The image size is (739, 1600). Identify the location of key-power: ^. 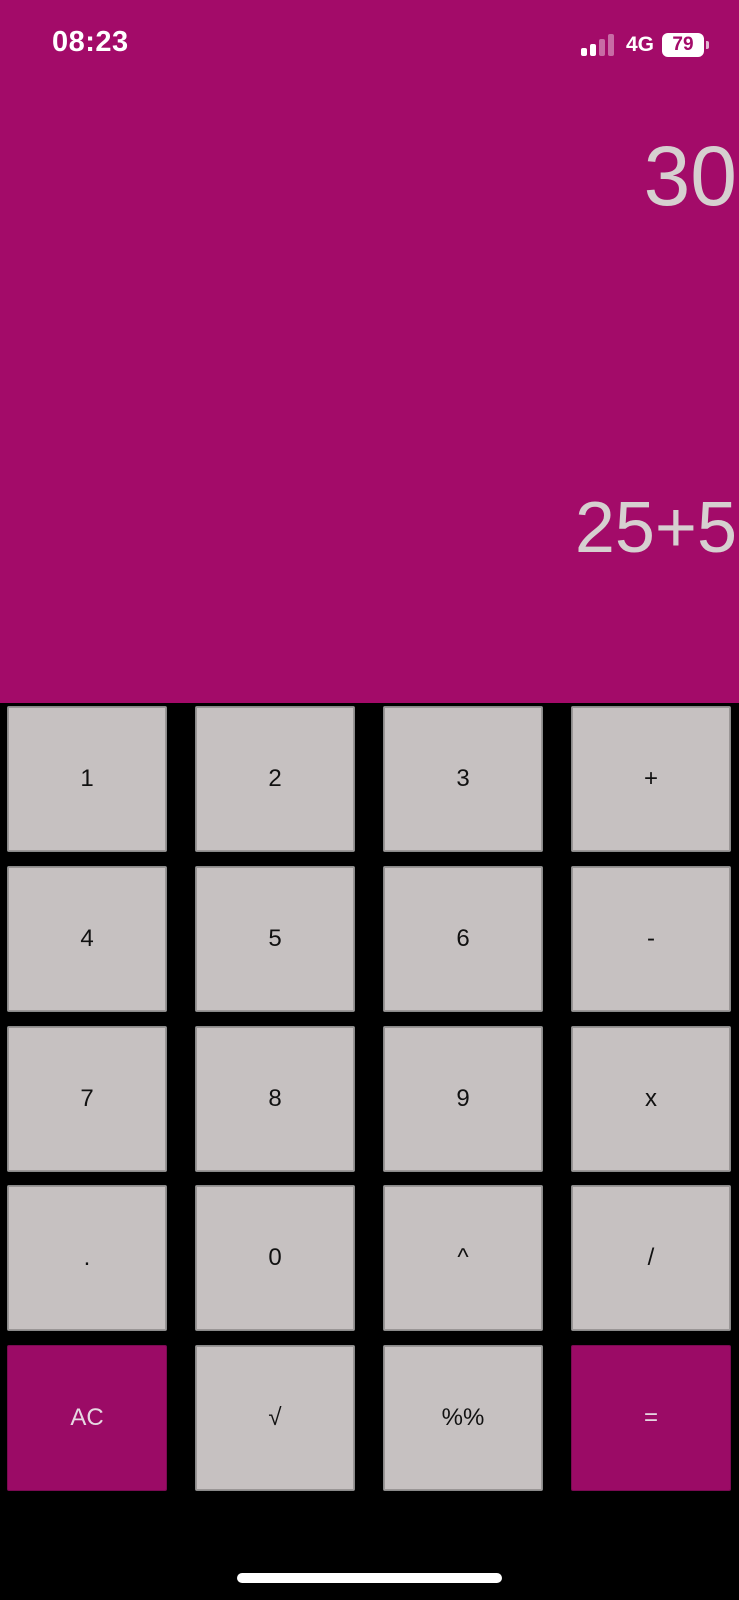
(463, 1258).